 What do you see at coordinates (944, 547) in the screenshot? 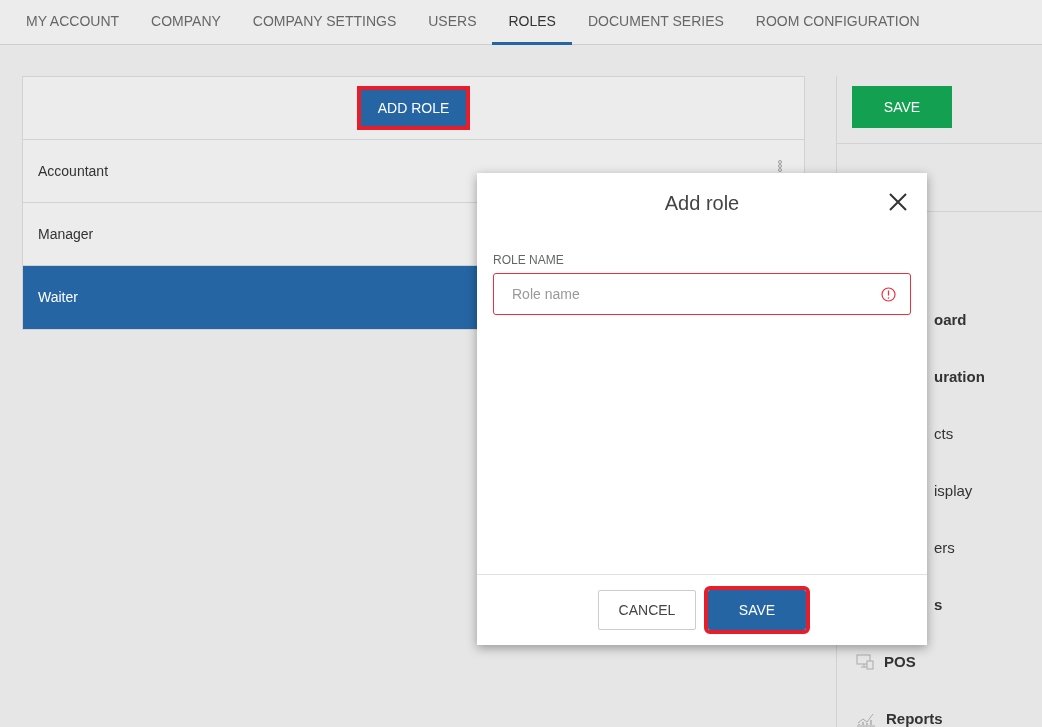
I see `permission-item: ers` at bounding box center [944, 547].